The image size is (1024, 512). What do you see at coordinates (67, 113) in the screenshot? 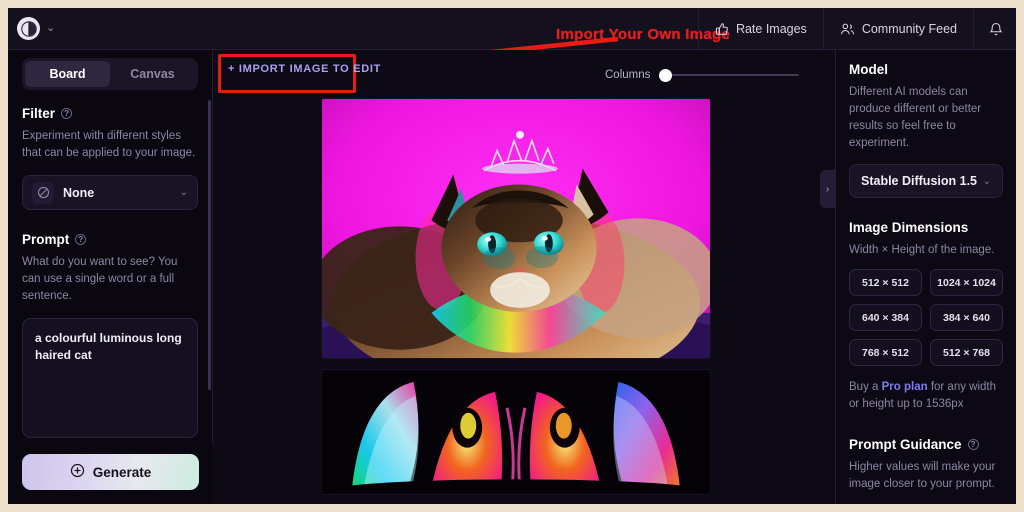
I see `filter-help-icon: ?` at bounding box center [67, 113].